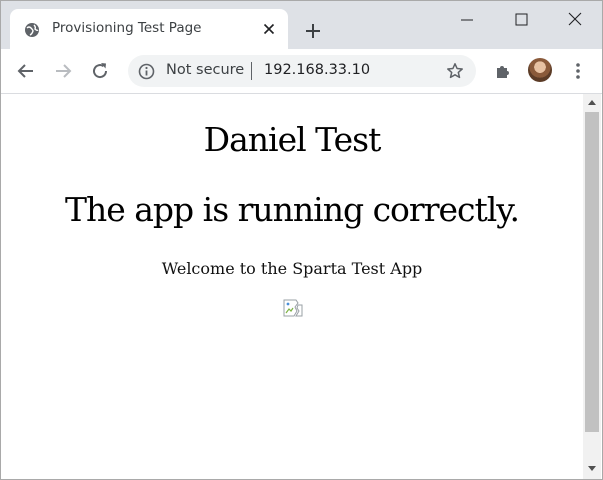 The image size is (603, 480). Describe the element at coordinates (503, 71) in the screenshot. I see `puzzle-icon` at that location.